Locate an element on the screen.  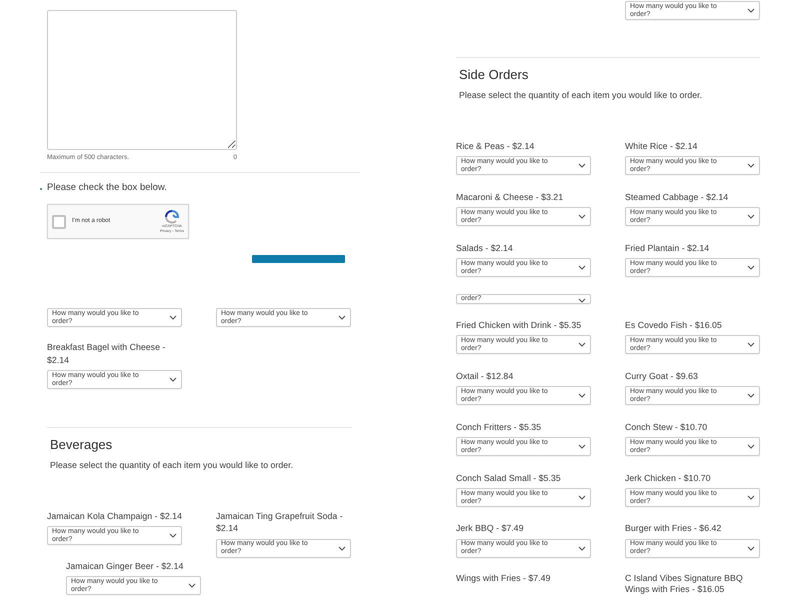
instructions-field is located at coordinates (142, 80).